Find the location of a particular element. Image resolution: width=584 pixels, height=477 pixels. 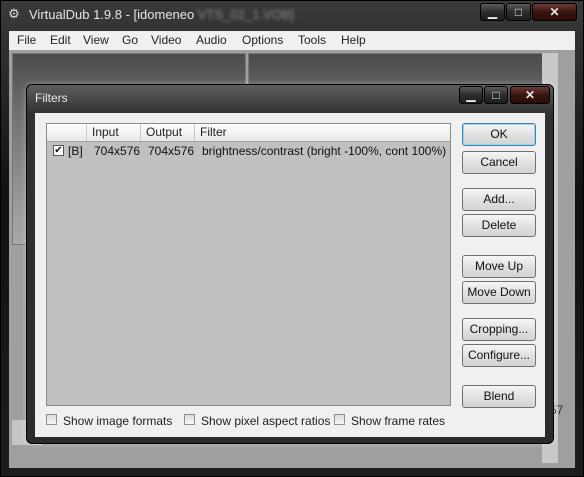

column-header-filter: Filter is located at coordinates (322, 132).